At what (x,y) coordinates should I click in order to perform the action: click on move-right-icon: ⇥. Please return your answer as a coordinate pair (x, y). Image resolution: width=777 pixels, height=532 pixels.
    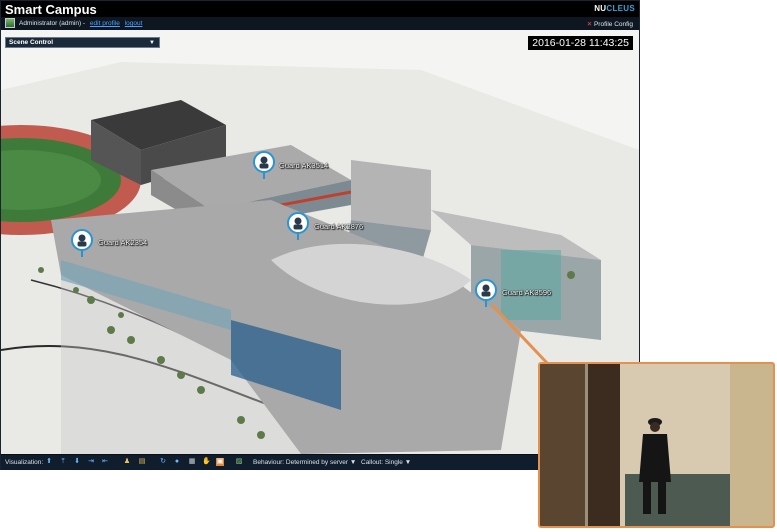
    Looking at the image, I should click on (91, 462).